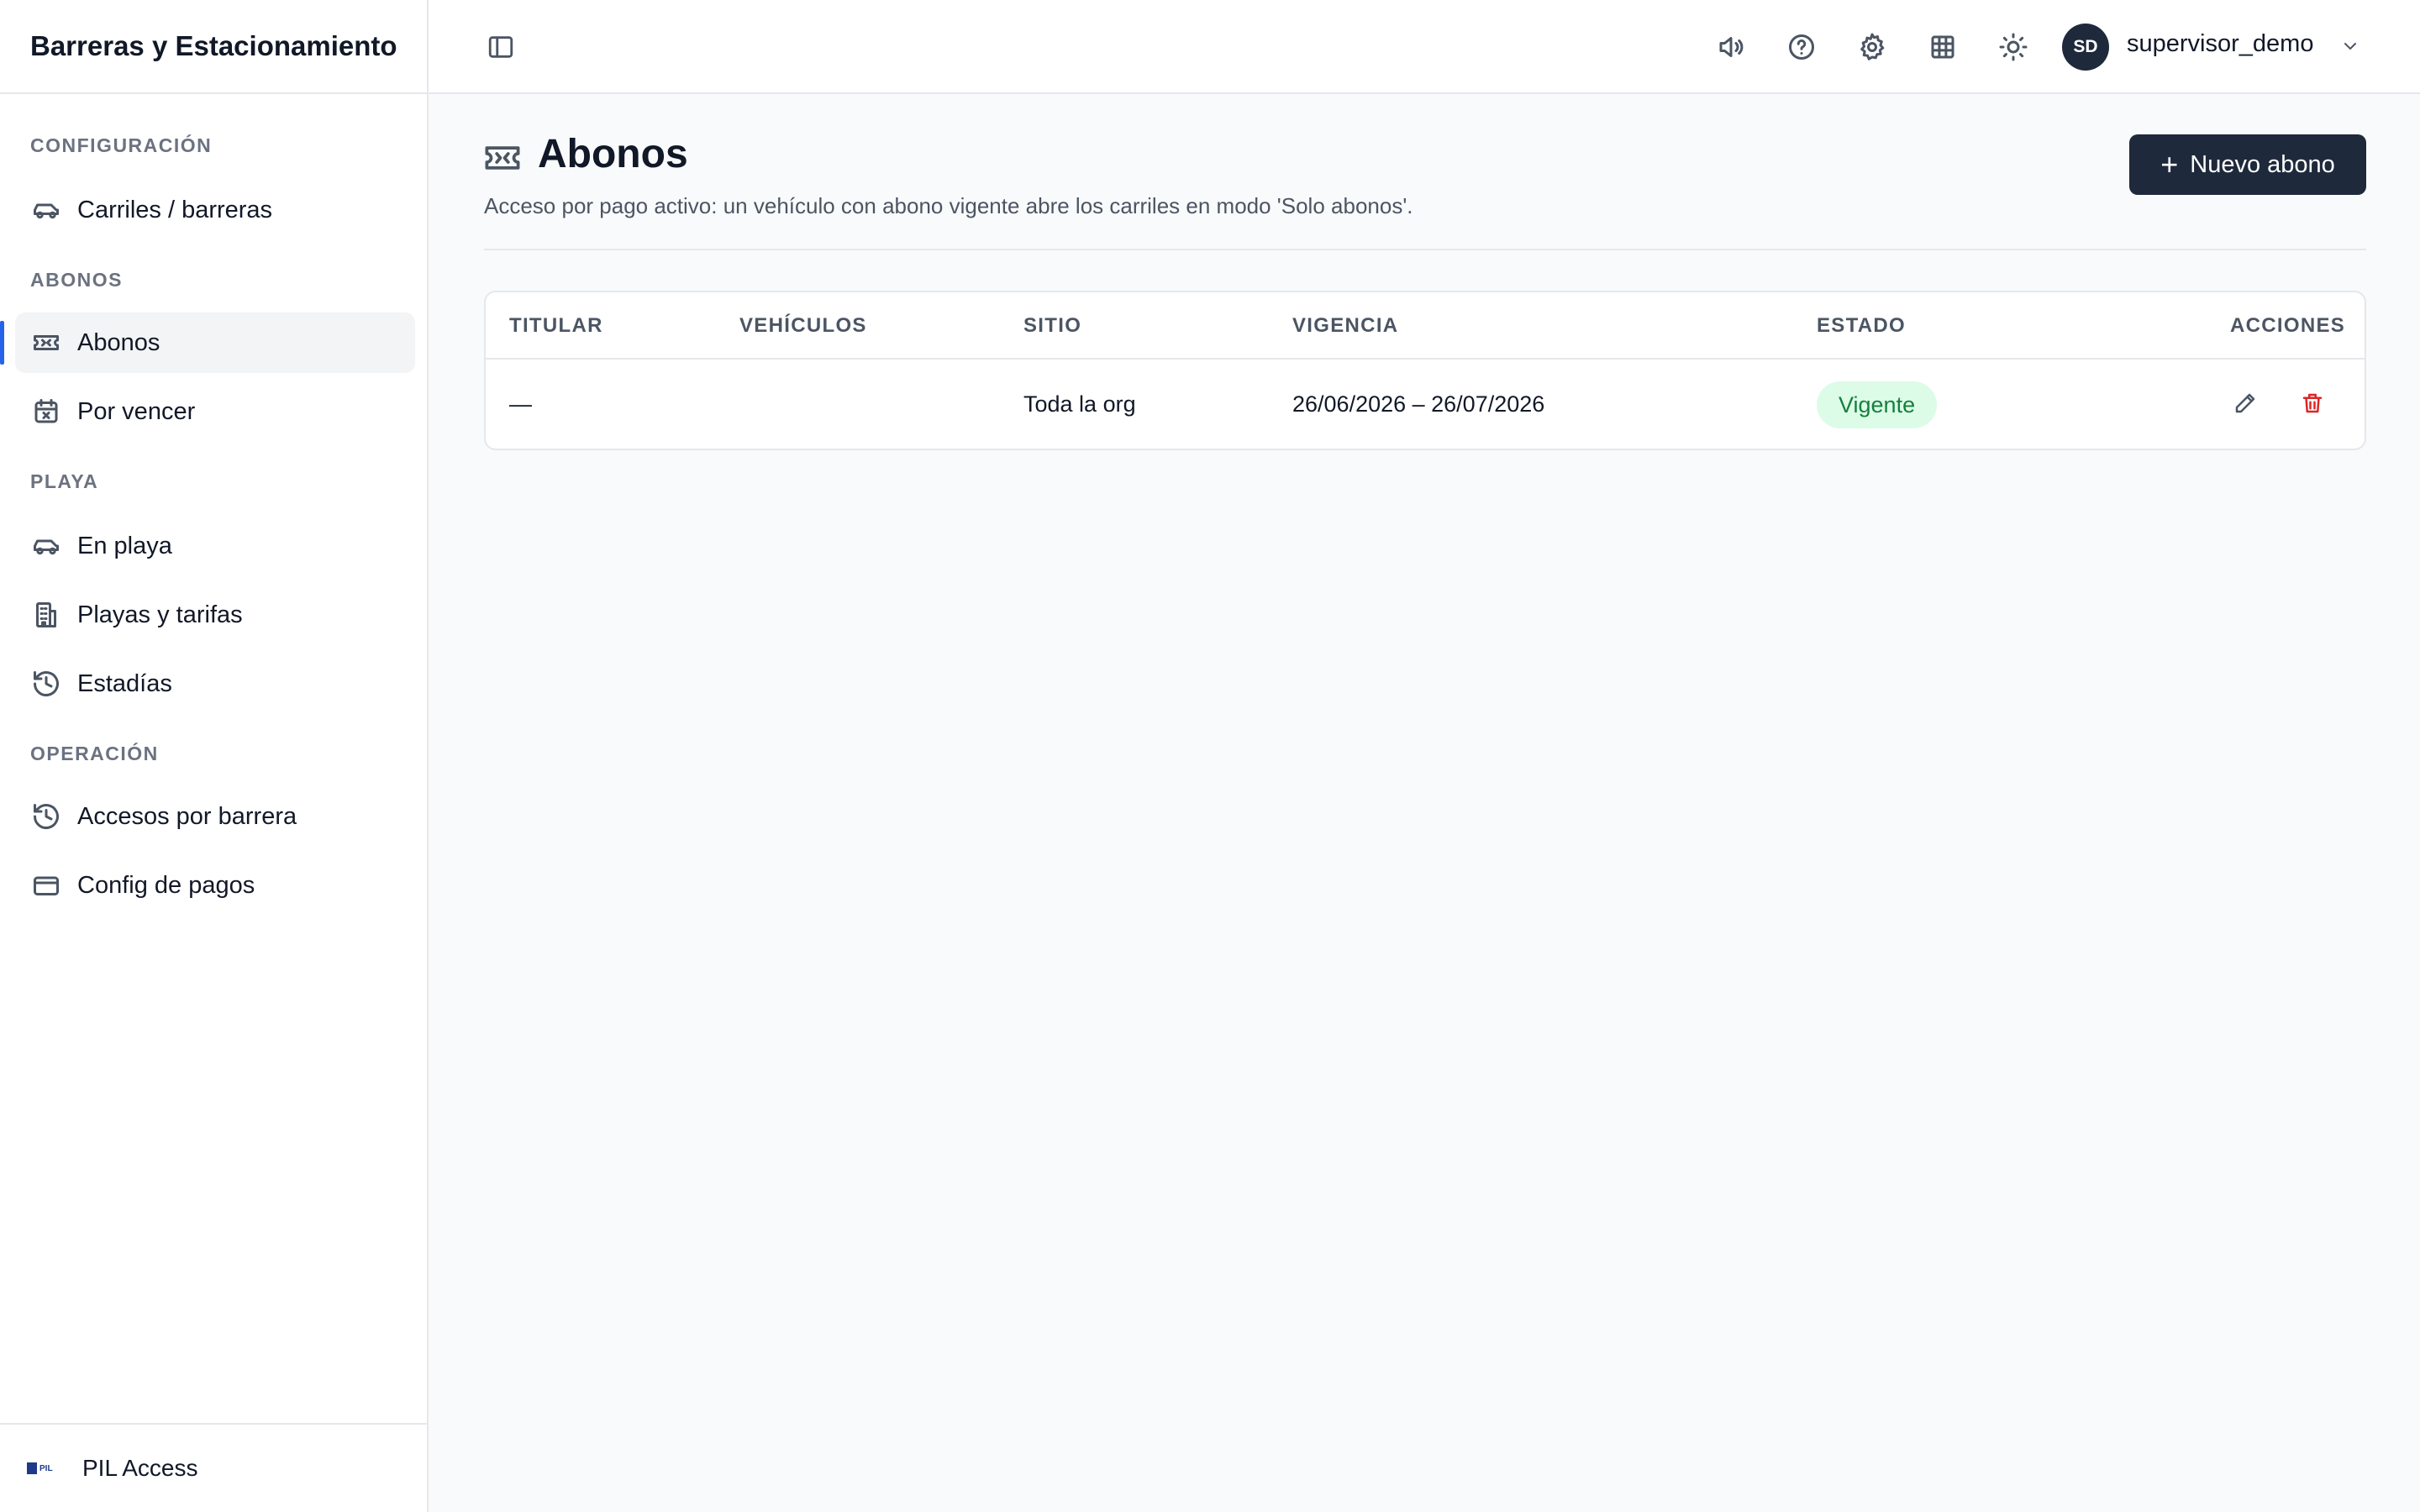  What do you see at coordinates (2263, 164) in the screenshot?
I see `new-abono-label: Nuevo abono` at bounding box center [2263, 164].